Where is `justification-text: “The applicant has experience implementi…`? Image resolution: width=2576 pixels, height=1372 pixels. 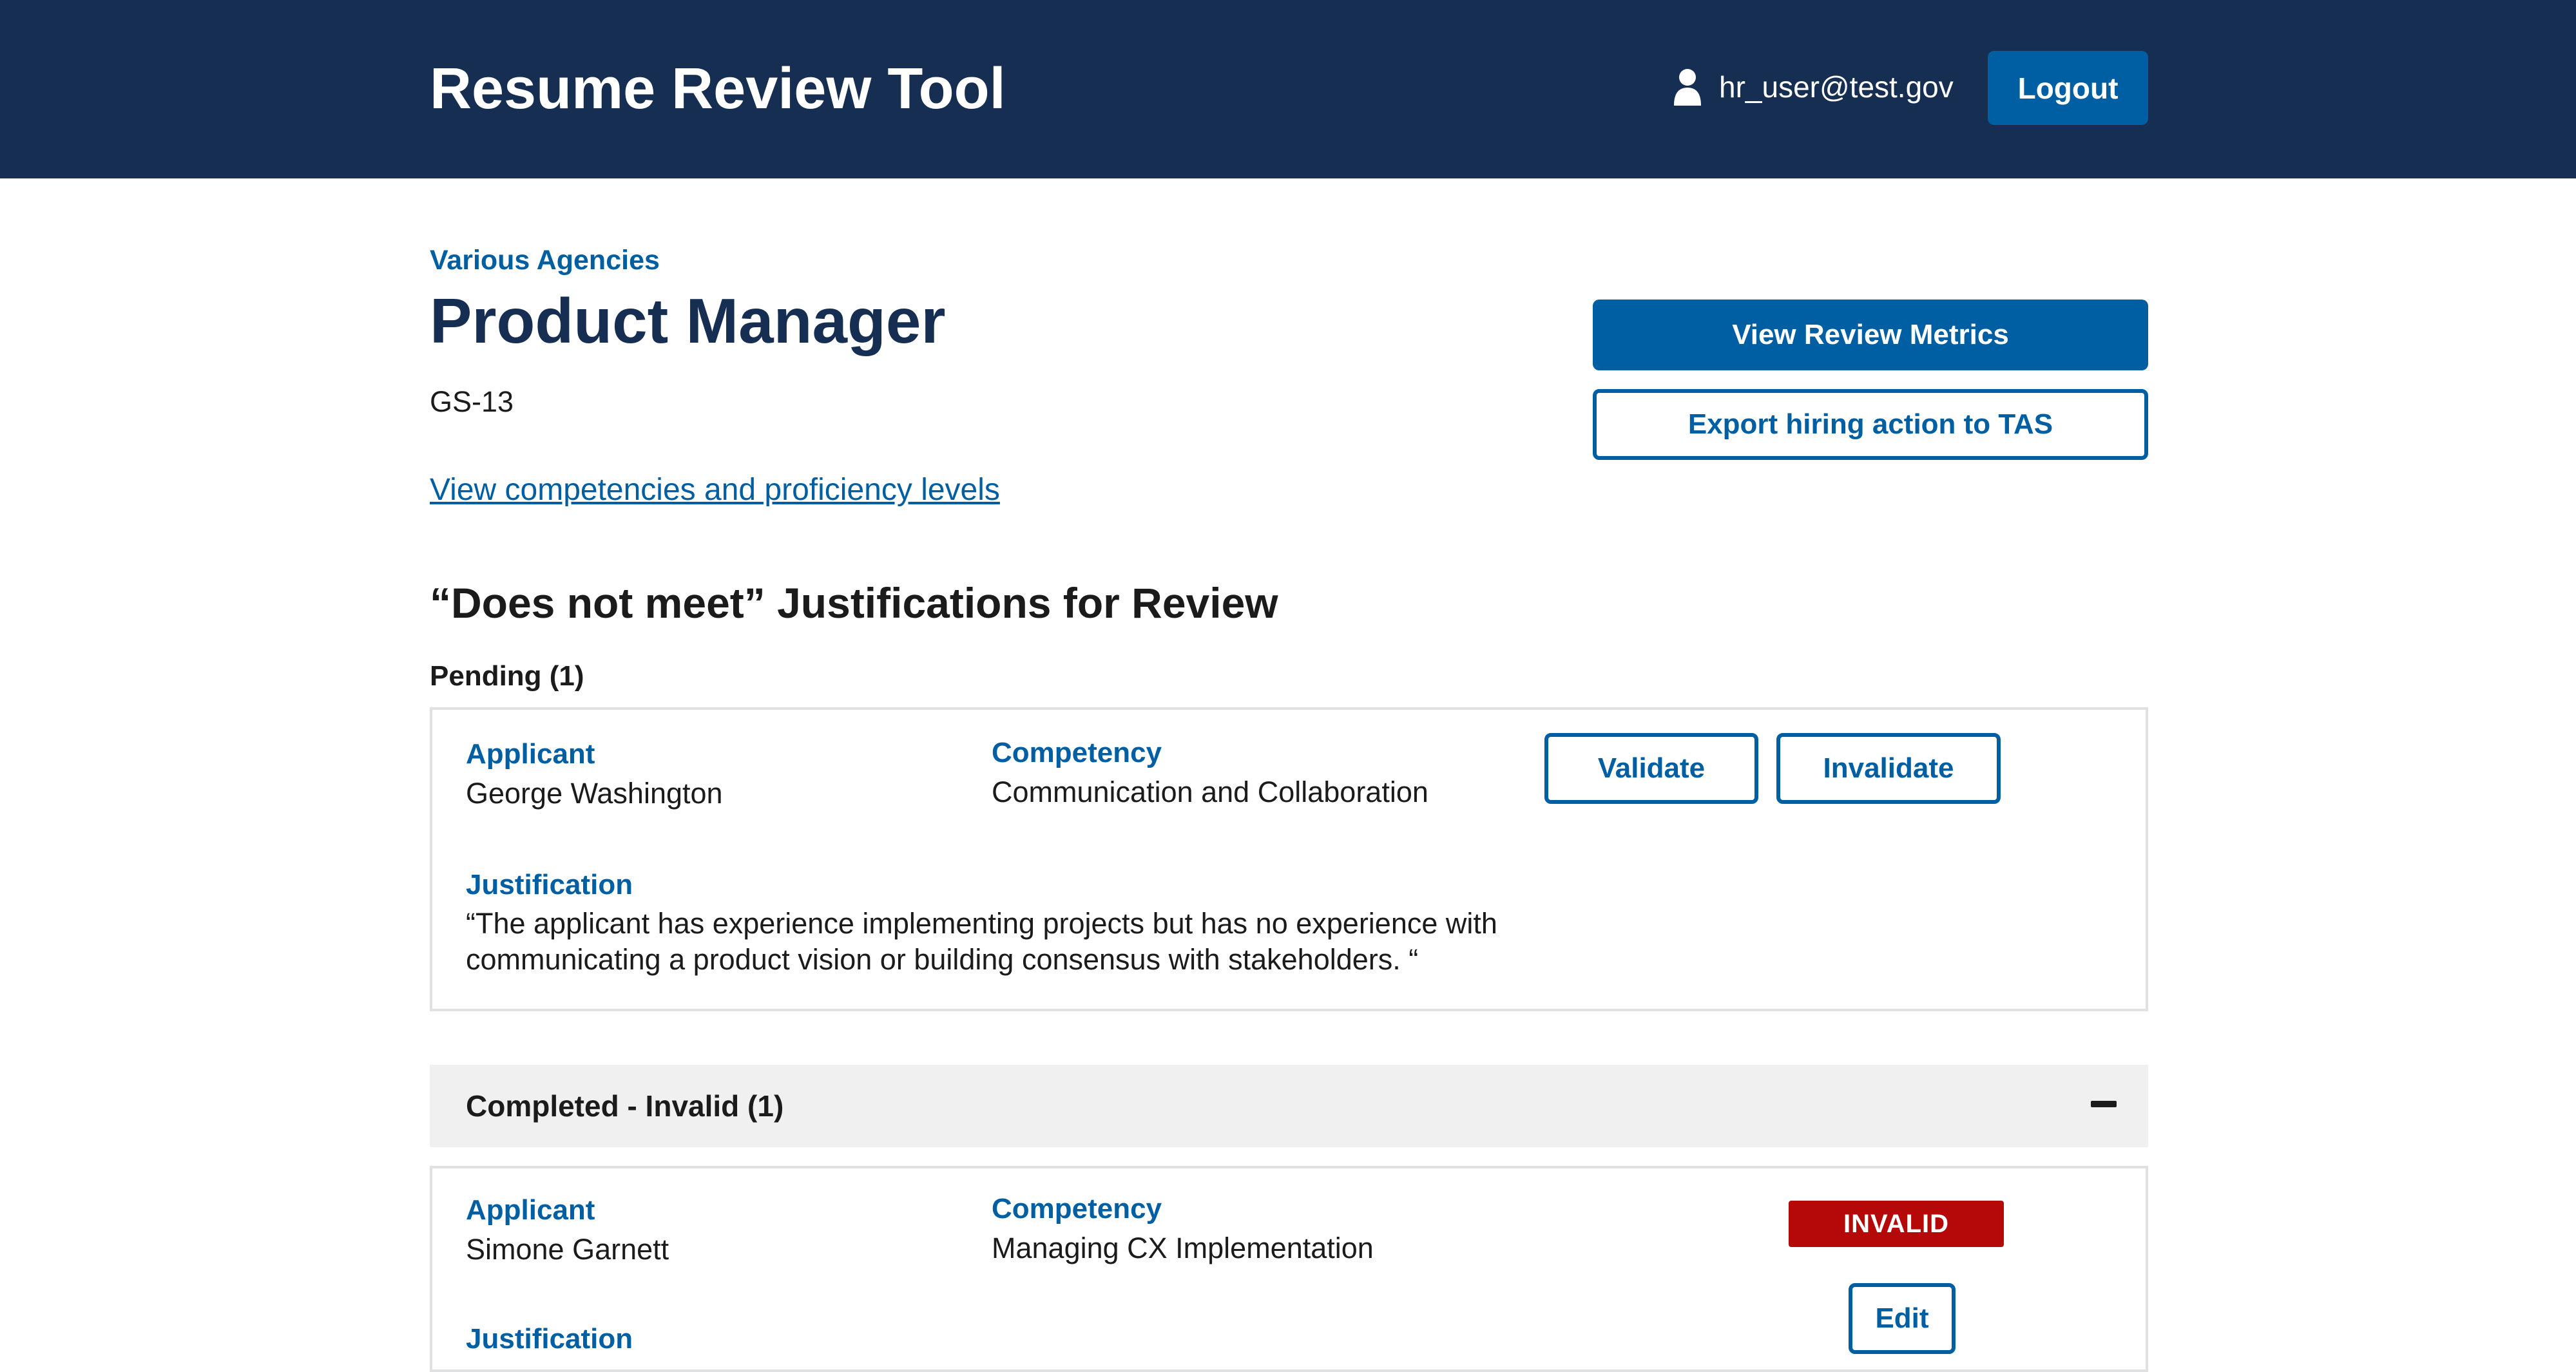
justification-text: “The applicant has experience implementi… is located at coordinates (982, 941).